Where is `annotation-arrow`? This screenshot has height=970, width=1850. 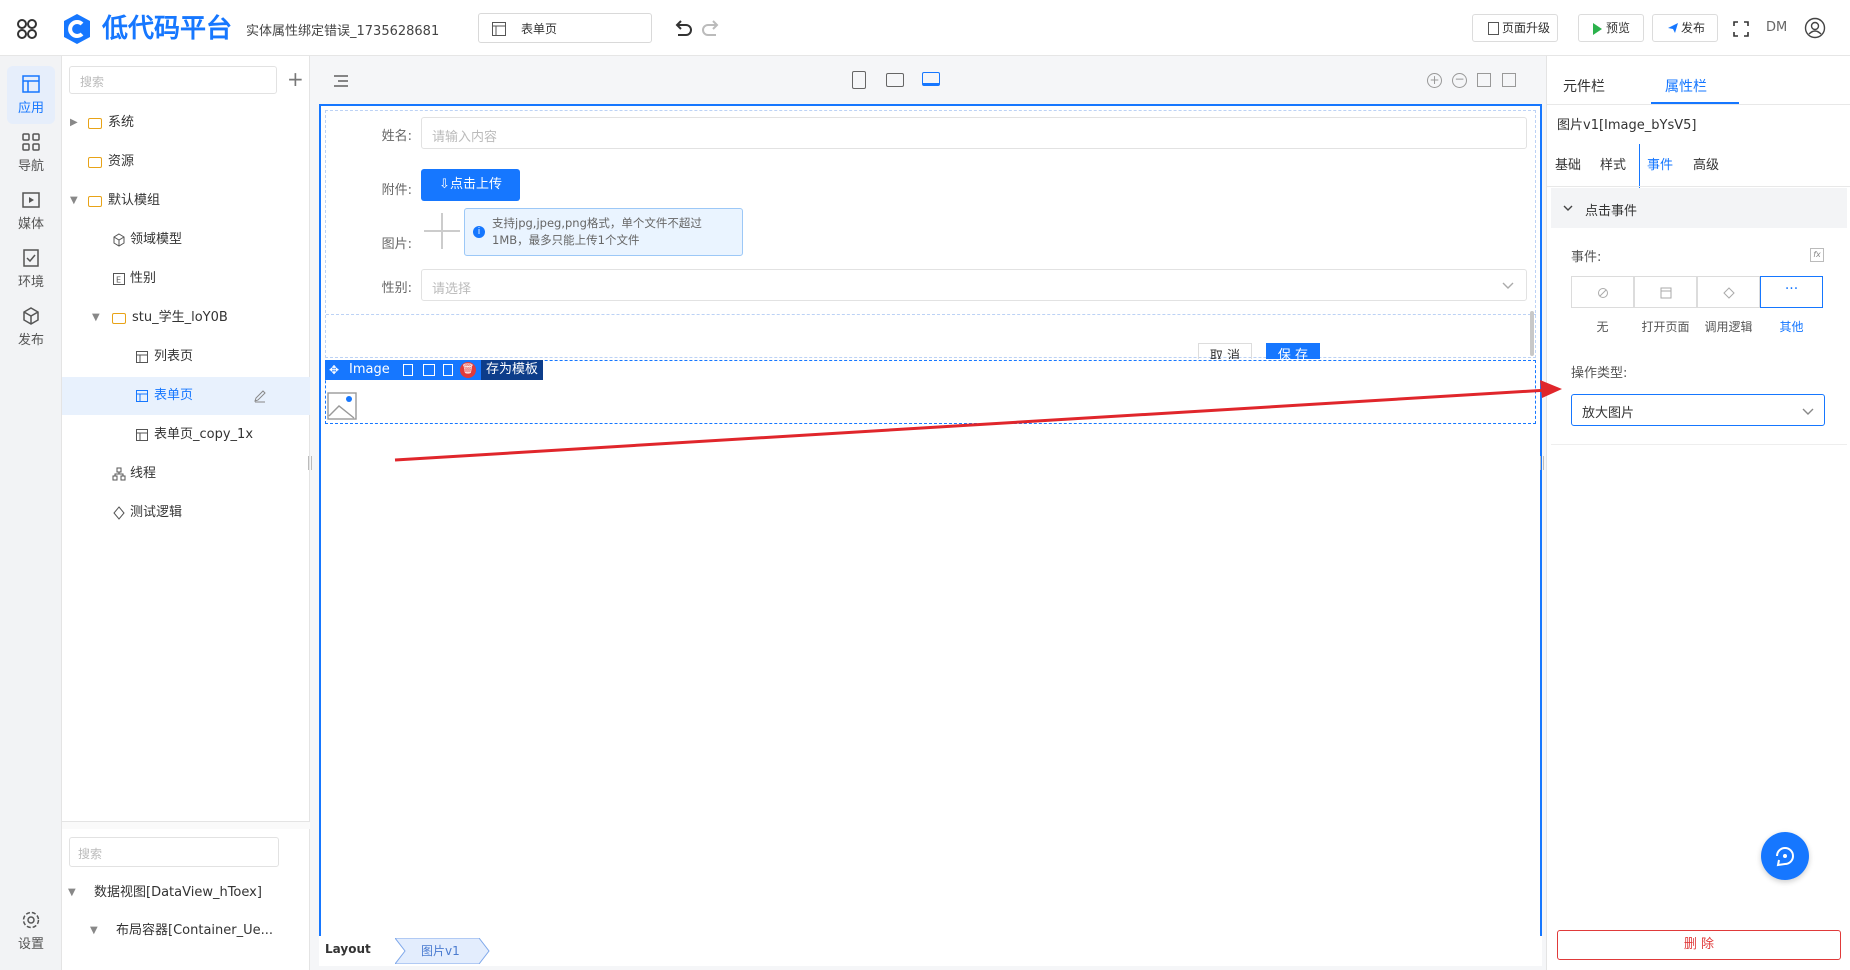 annotation-arrow is located at coordinates (978, 421).